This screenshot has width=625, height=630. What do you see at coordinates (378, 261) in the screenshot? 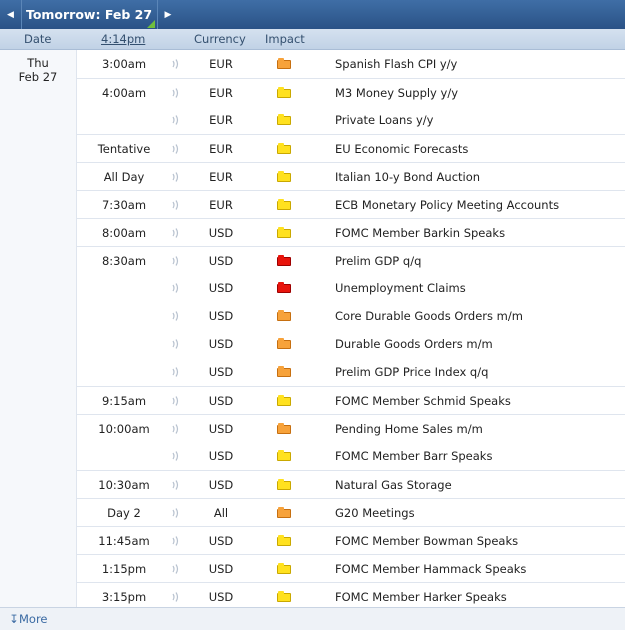
I see `event-title: Prelim GDP q/q` at bounding box center [378, 261].